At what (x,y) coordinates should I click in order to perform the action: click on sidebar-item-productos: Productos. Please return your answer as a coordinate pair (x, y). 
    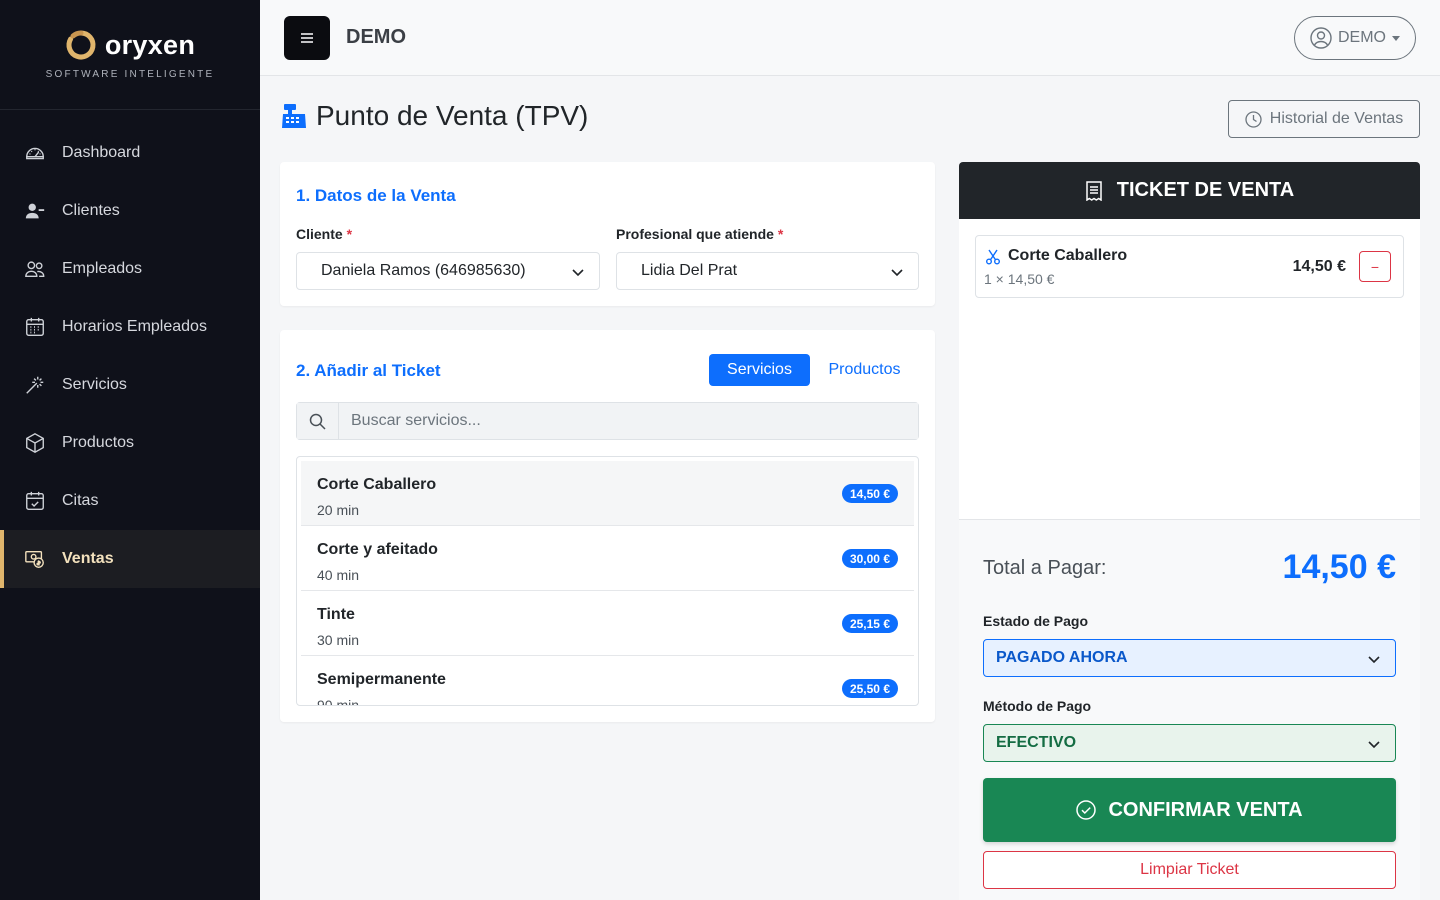
    Looking at the image, I should click on (130, 443).